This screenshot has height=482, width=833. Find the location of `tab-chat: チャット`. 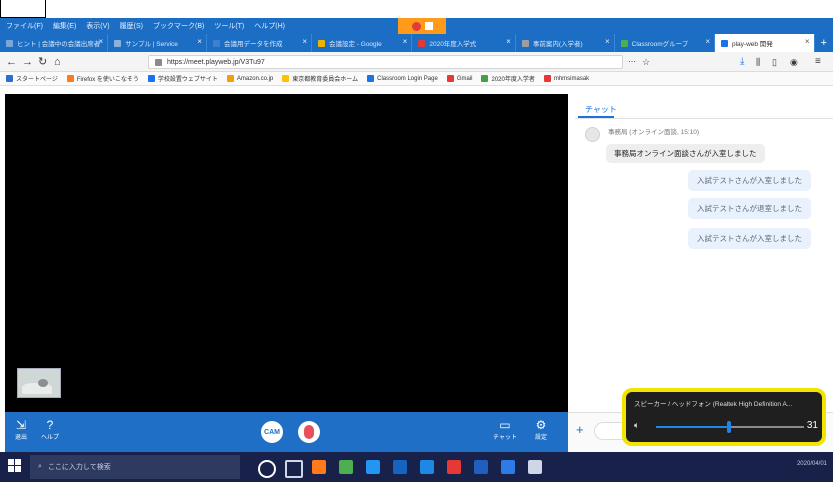

tab-chat: チャット is located at coordinates (601, 109).